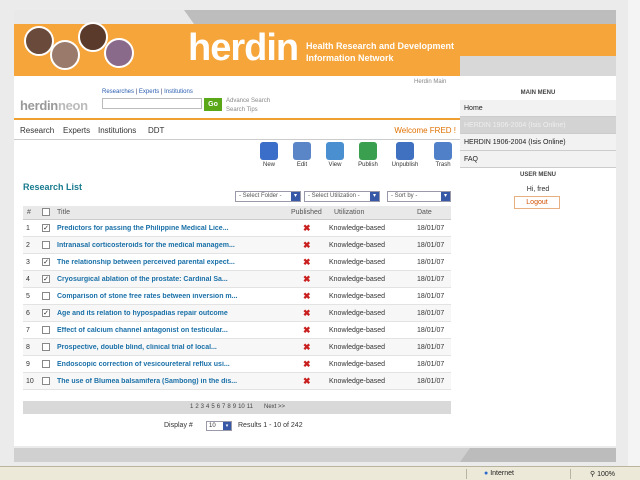 The image size is (640, 480). I want to click on scope-researches: Researches, so click(118, 92).